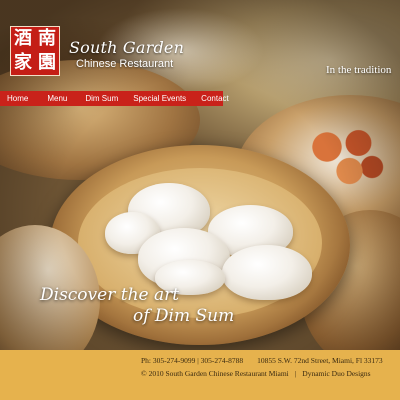 This screenshot has height=400, width=400. Describe the element at coordinates (127, 47) in the screenshot. I see `brand-name: South Garden` at that location.